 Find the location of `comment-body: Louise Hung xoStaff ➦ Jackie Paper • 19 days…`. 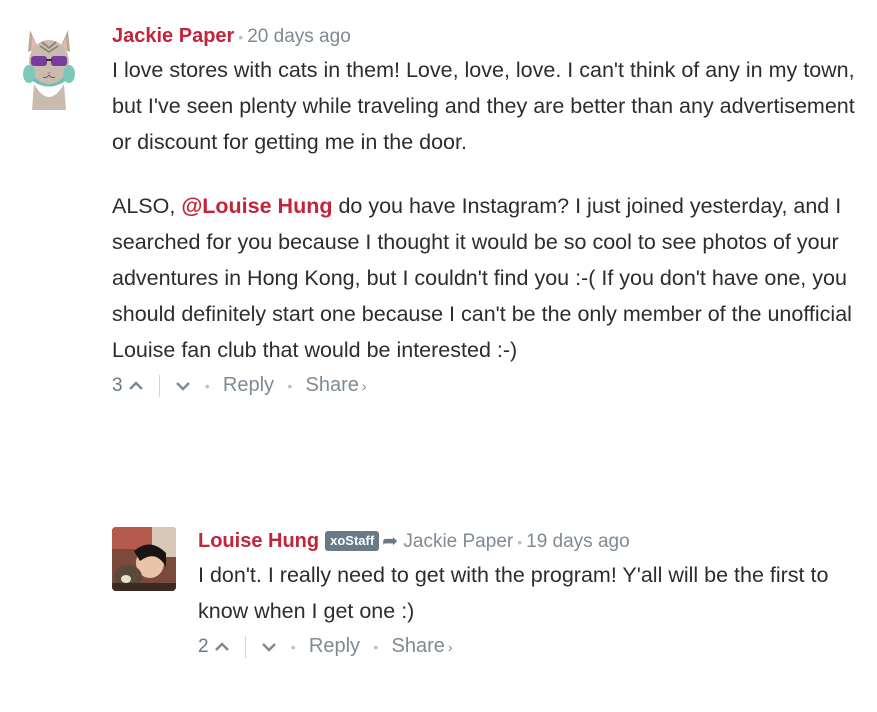

comment-body: Louise Hung xoStaff ➦ Jackie Paper • 19 days… is located at coordinates (518, 595).